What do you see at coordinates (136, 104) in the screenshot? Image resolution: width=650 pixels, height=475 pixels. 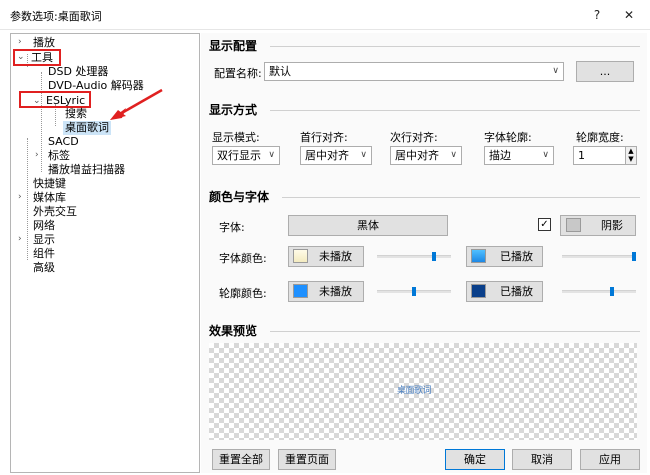 I see `annotation-arrow-icon` at bounding box center [136, 104].